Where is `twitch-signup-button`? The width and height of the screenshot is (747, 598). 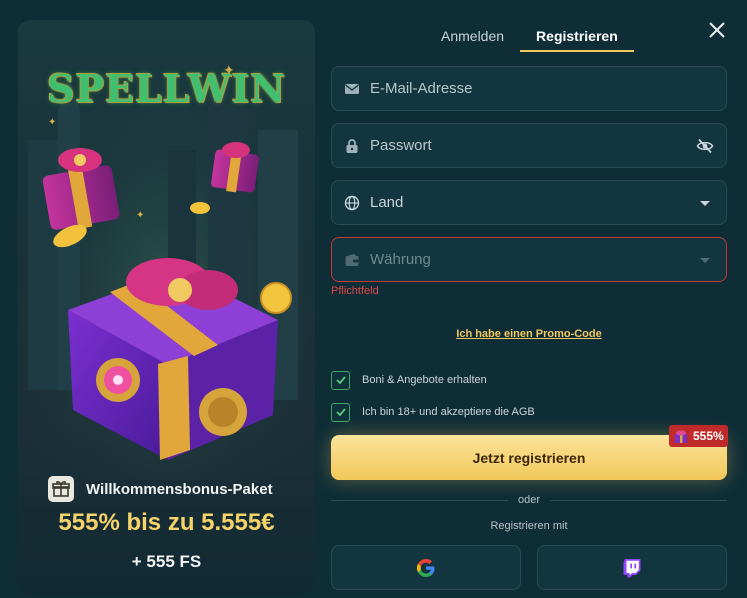 twitch-signup-button is located at coordinates (632, 567).